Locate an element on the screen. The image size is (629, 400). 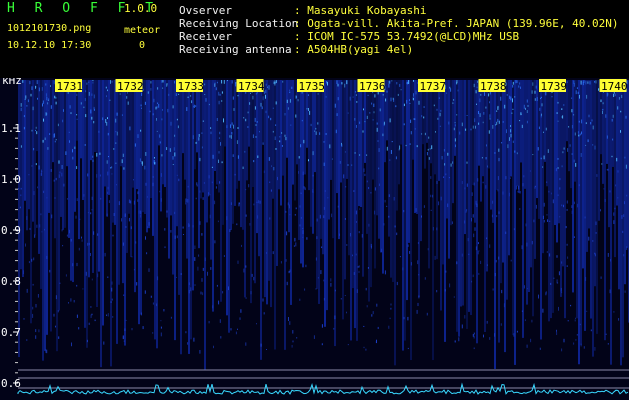
time-tick-label: 1734 is located at coordinates (251, 86).